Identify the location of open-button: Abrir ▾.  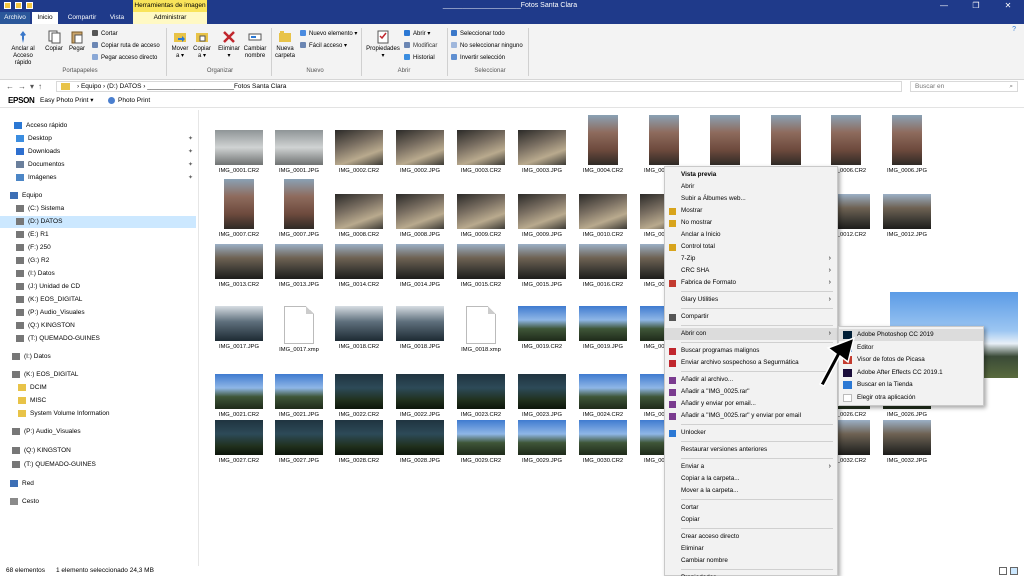
(417, 34).